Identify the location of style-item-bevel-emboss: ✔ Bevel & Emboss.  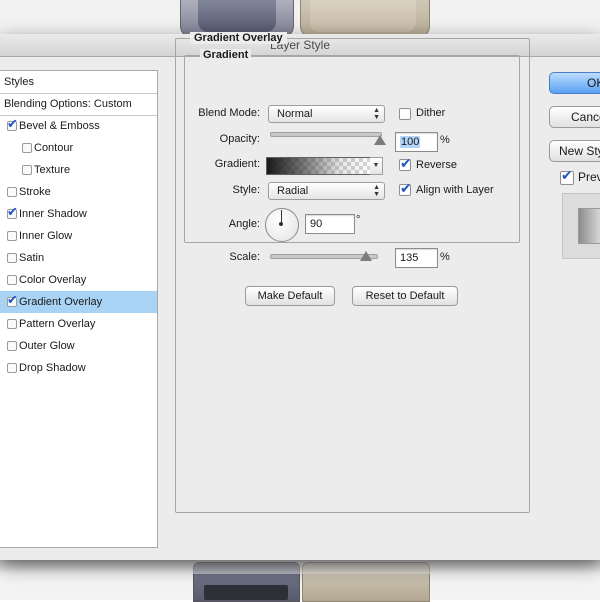
(78, 126).